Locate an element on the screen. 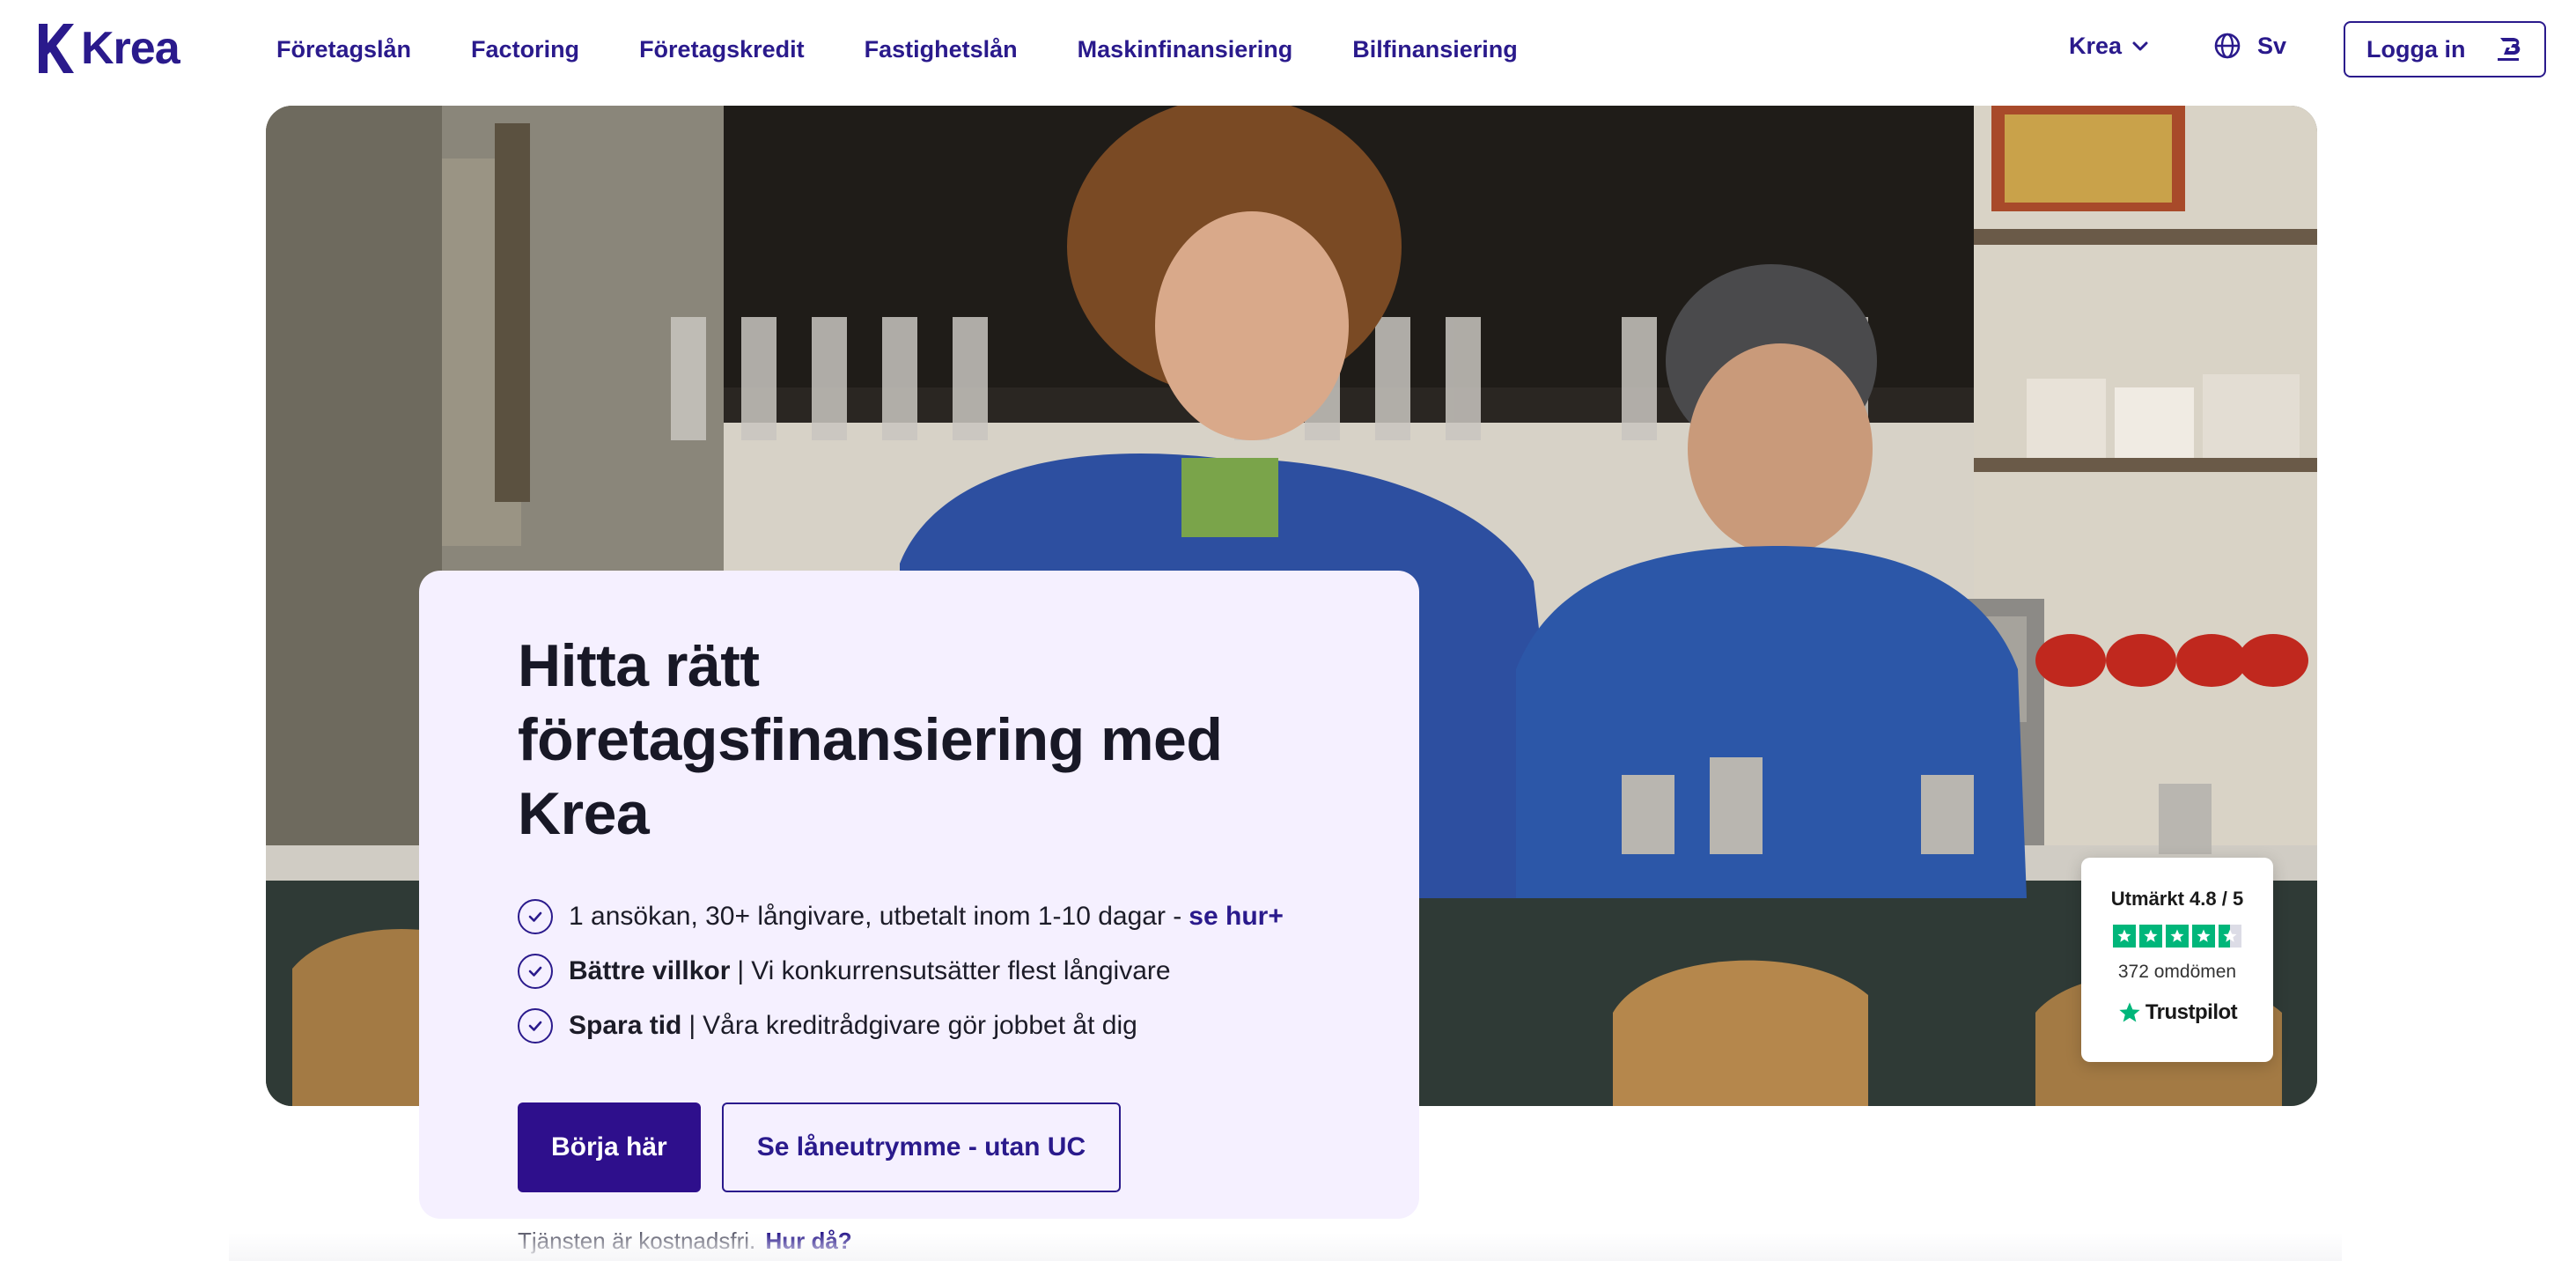  nav-link-fastighetslan: Fastighetslån is located at coordinates (942, 49).